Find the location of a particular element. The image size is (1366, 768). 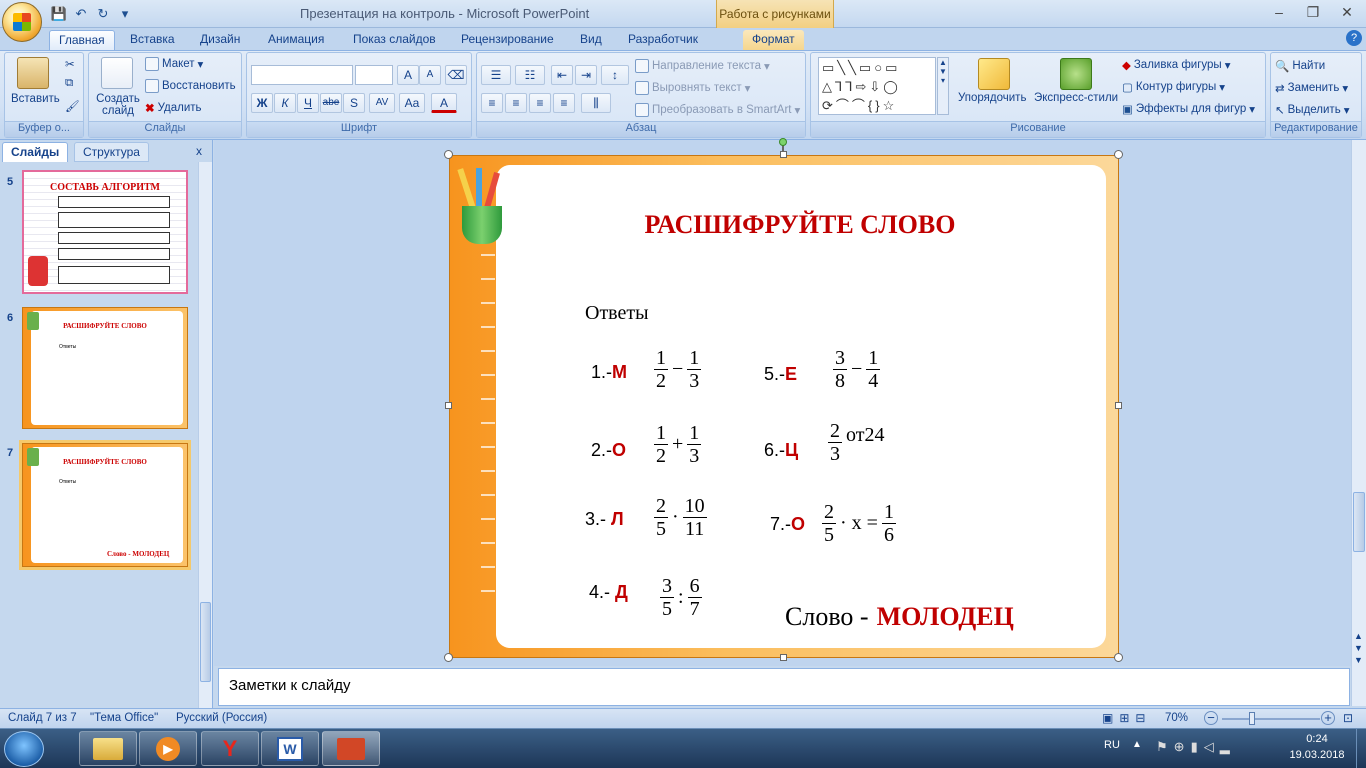

language: Русский (Россия) is located at coordinates (221, 718).